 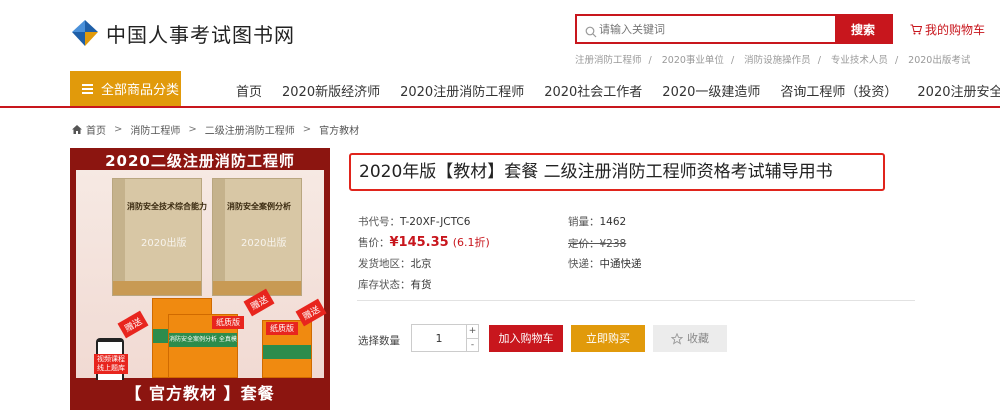 I want to click on breadcrumb-current: 官方教材, so click(x=339, y=131).